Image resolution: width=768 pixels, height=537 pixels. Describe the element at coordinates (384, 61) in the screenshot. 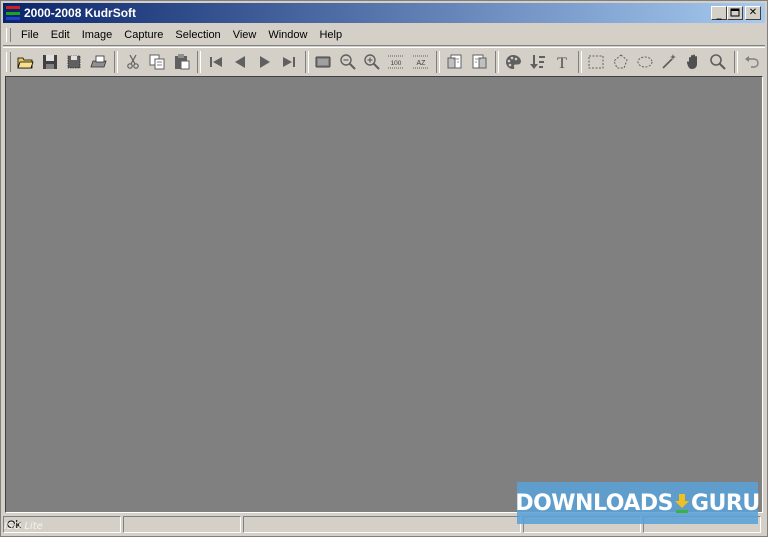

I see `toolbar: 100 AZ T` at that location.